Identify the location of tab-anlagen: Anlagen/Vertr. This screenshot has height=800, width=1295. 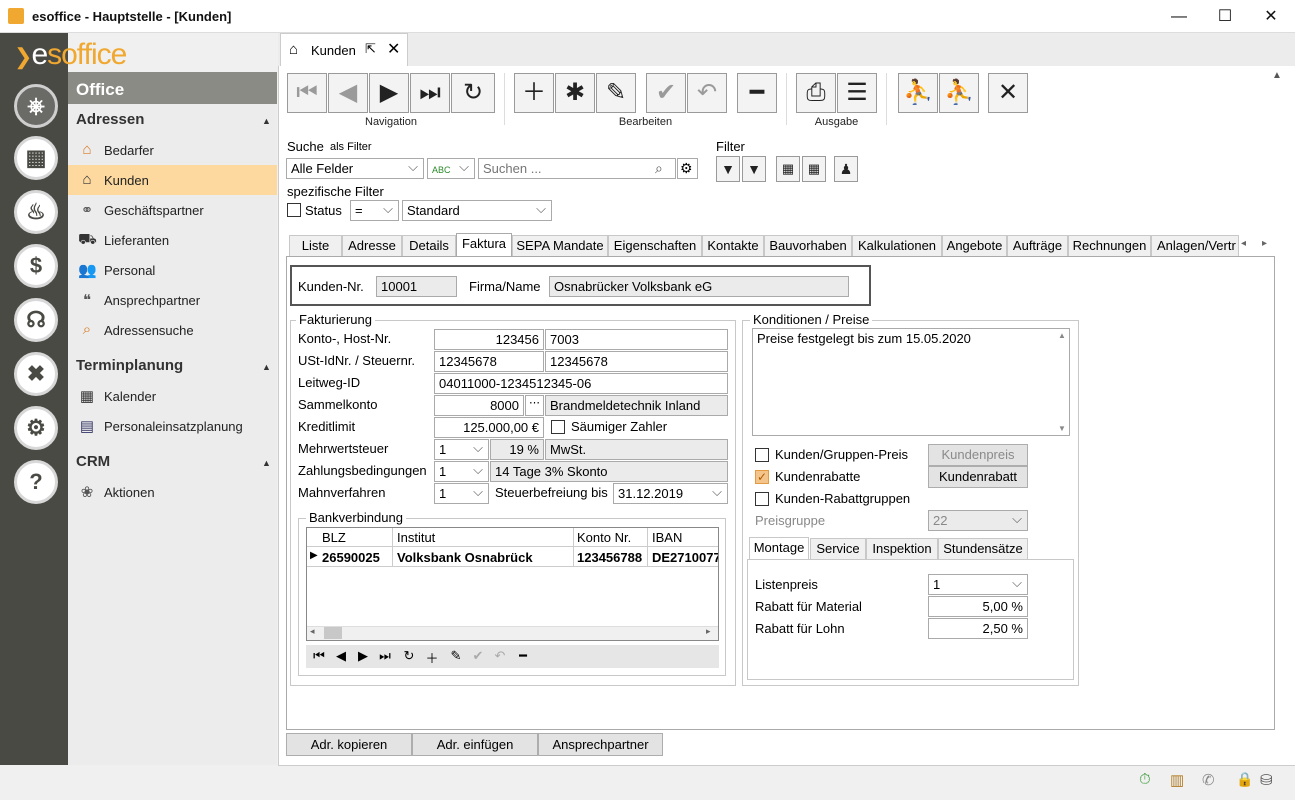
(1195, 245).